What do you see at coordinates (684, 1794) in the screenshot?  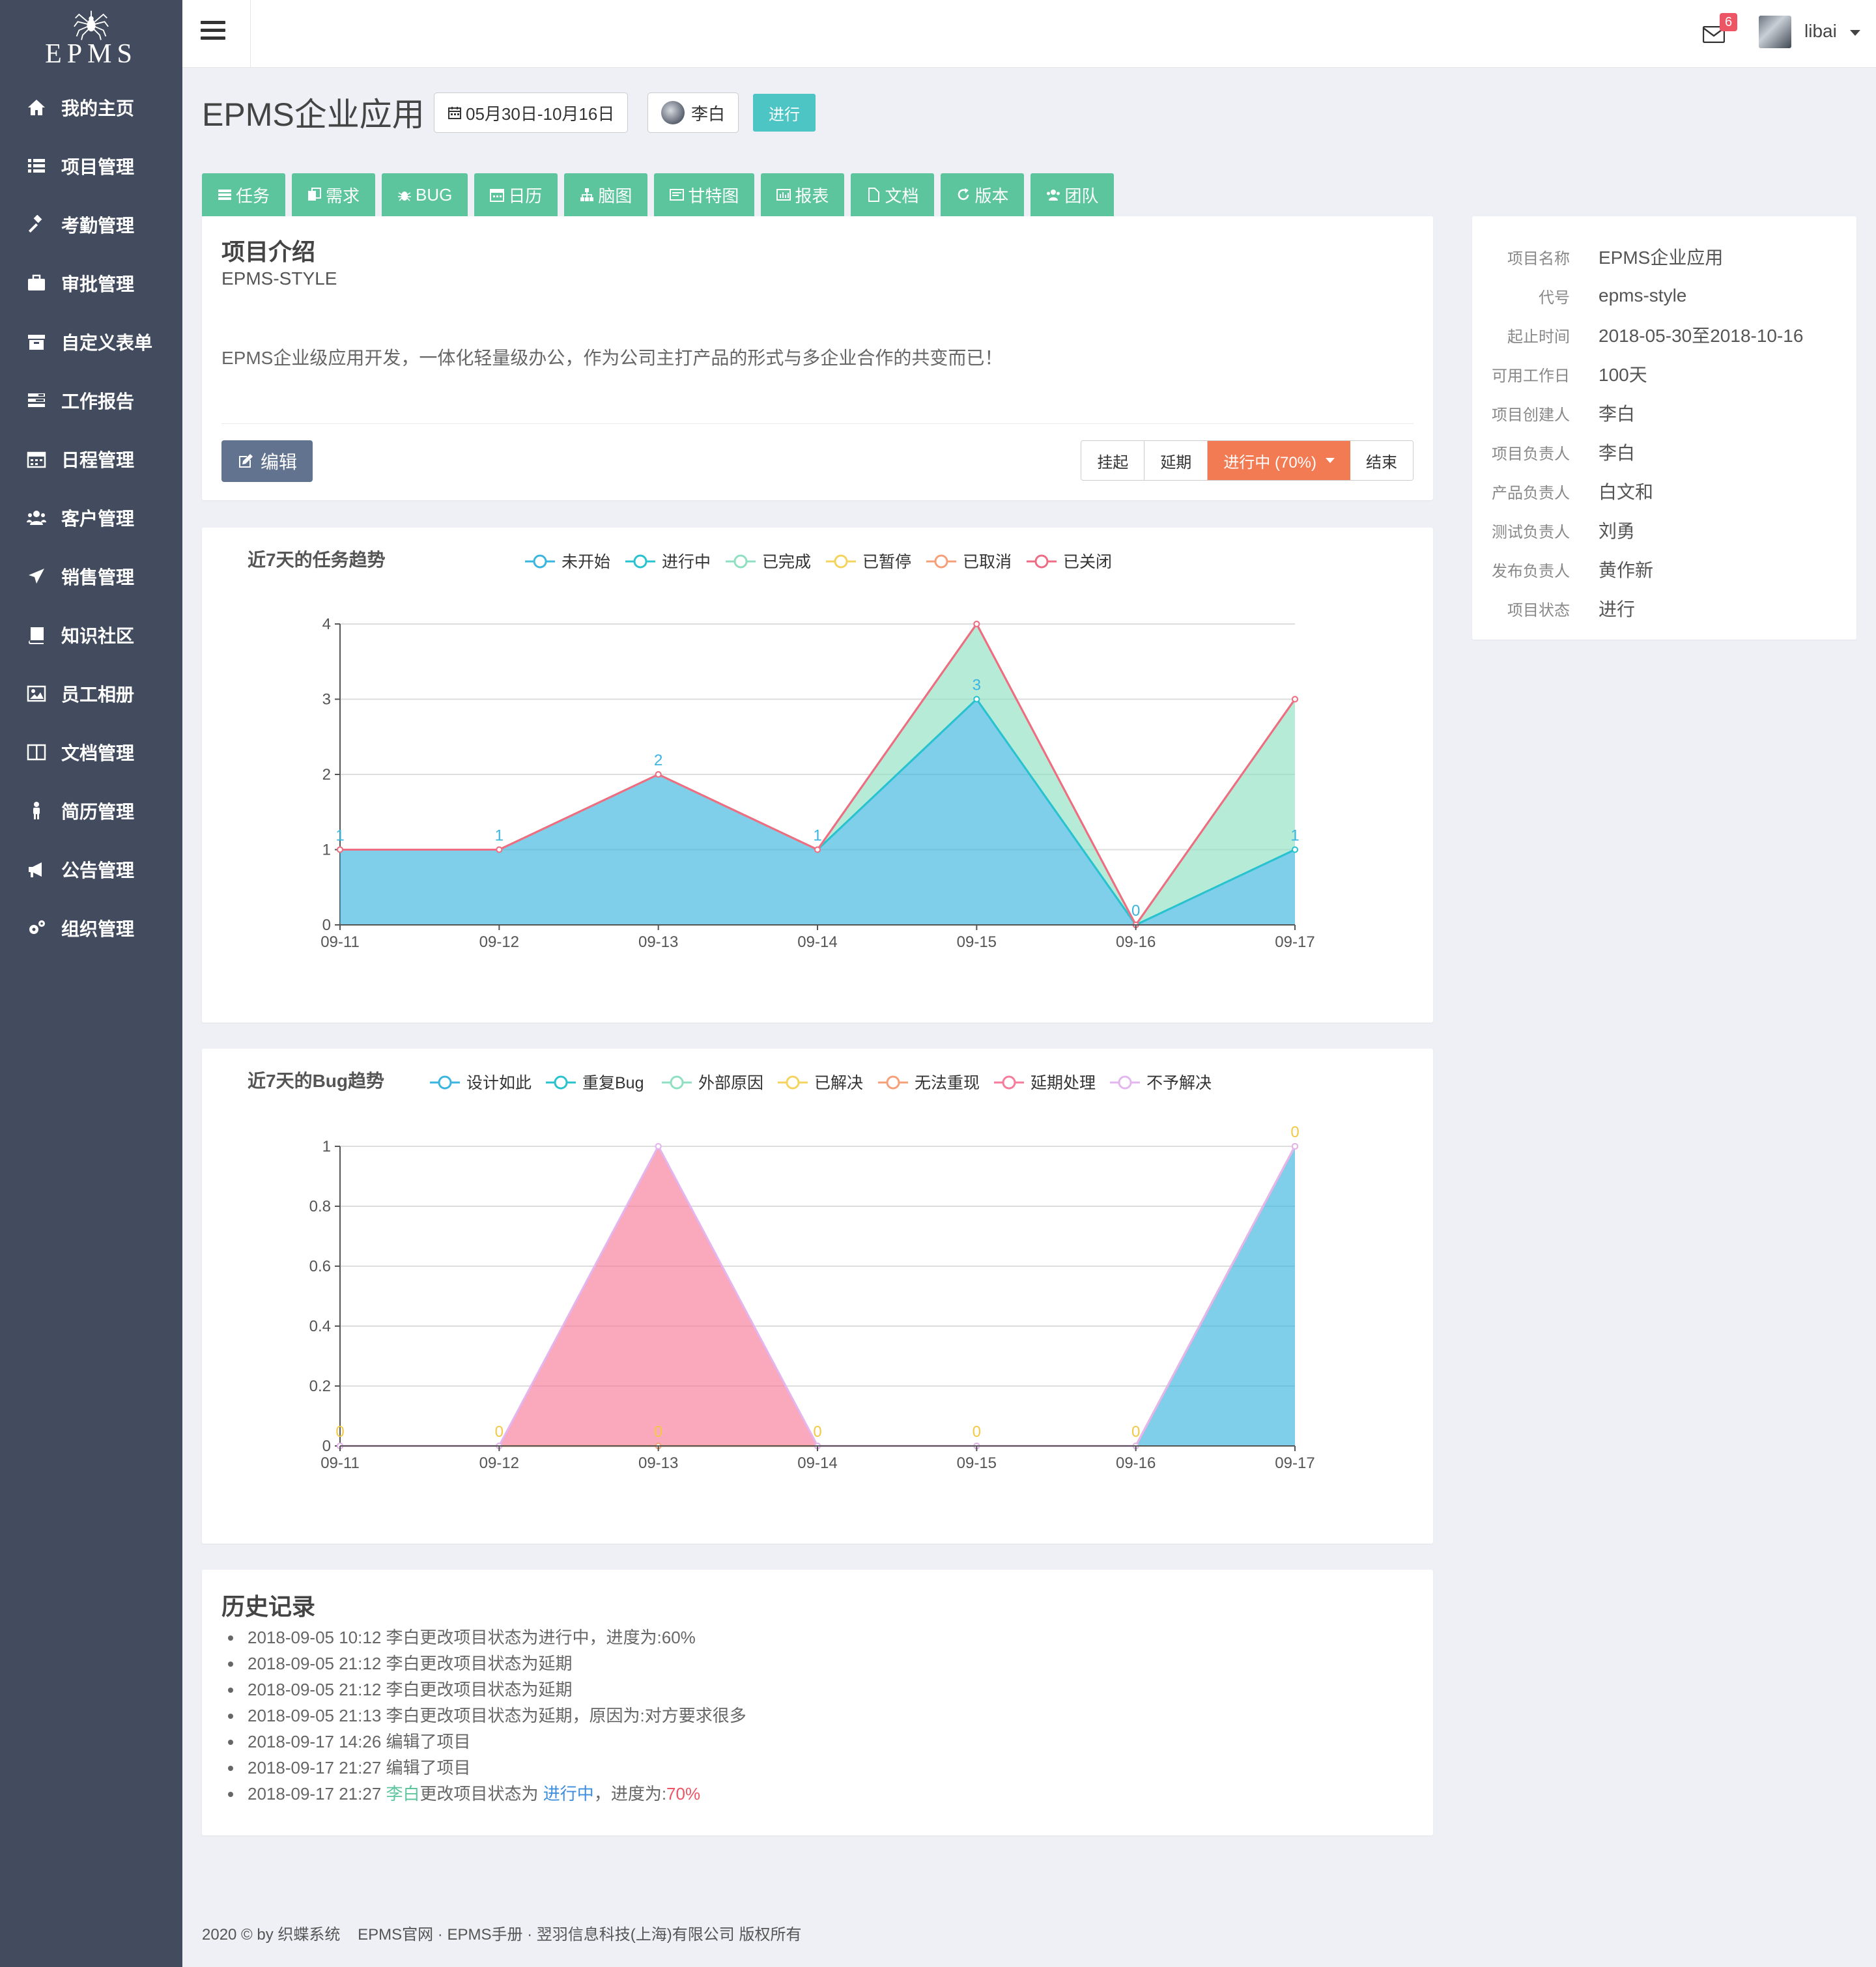 I see `history-progress: 70%` at bounding box center [684, 1794].